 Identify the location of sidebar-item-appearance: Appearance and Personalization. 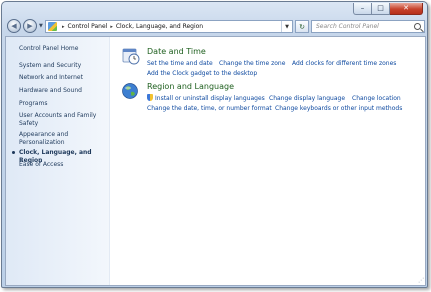
(59, 139).